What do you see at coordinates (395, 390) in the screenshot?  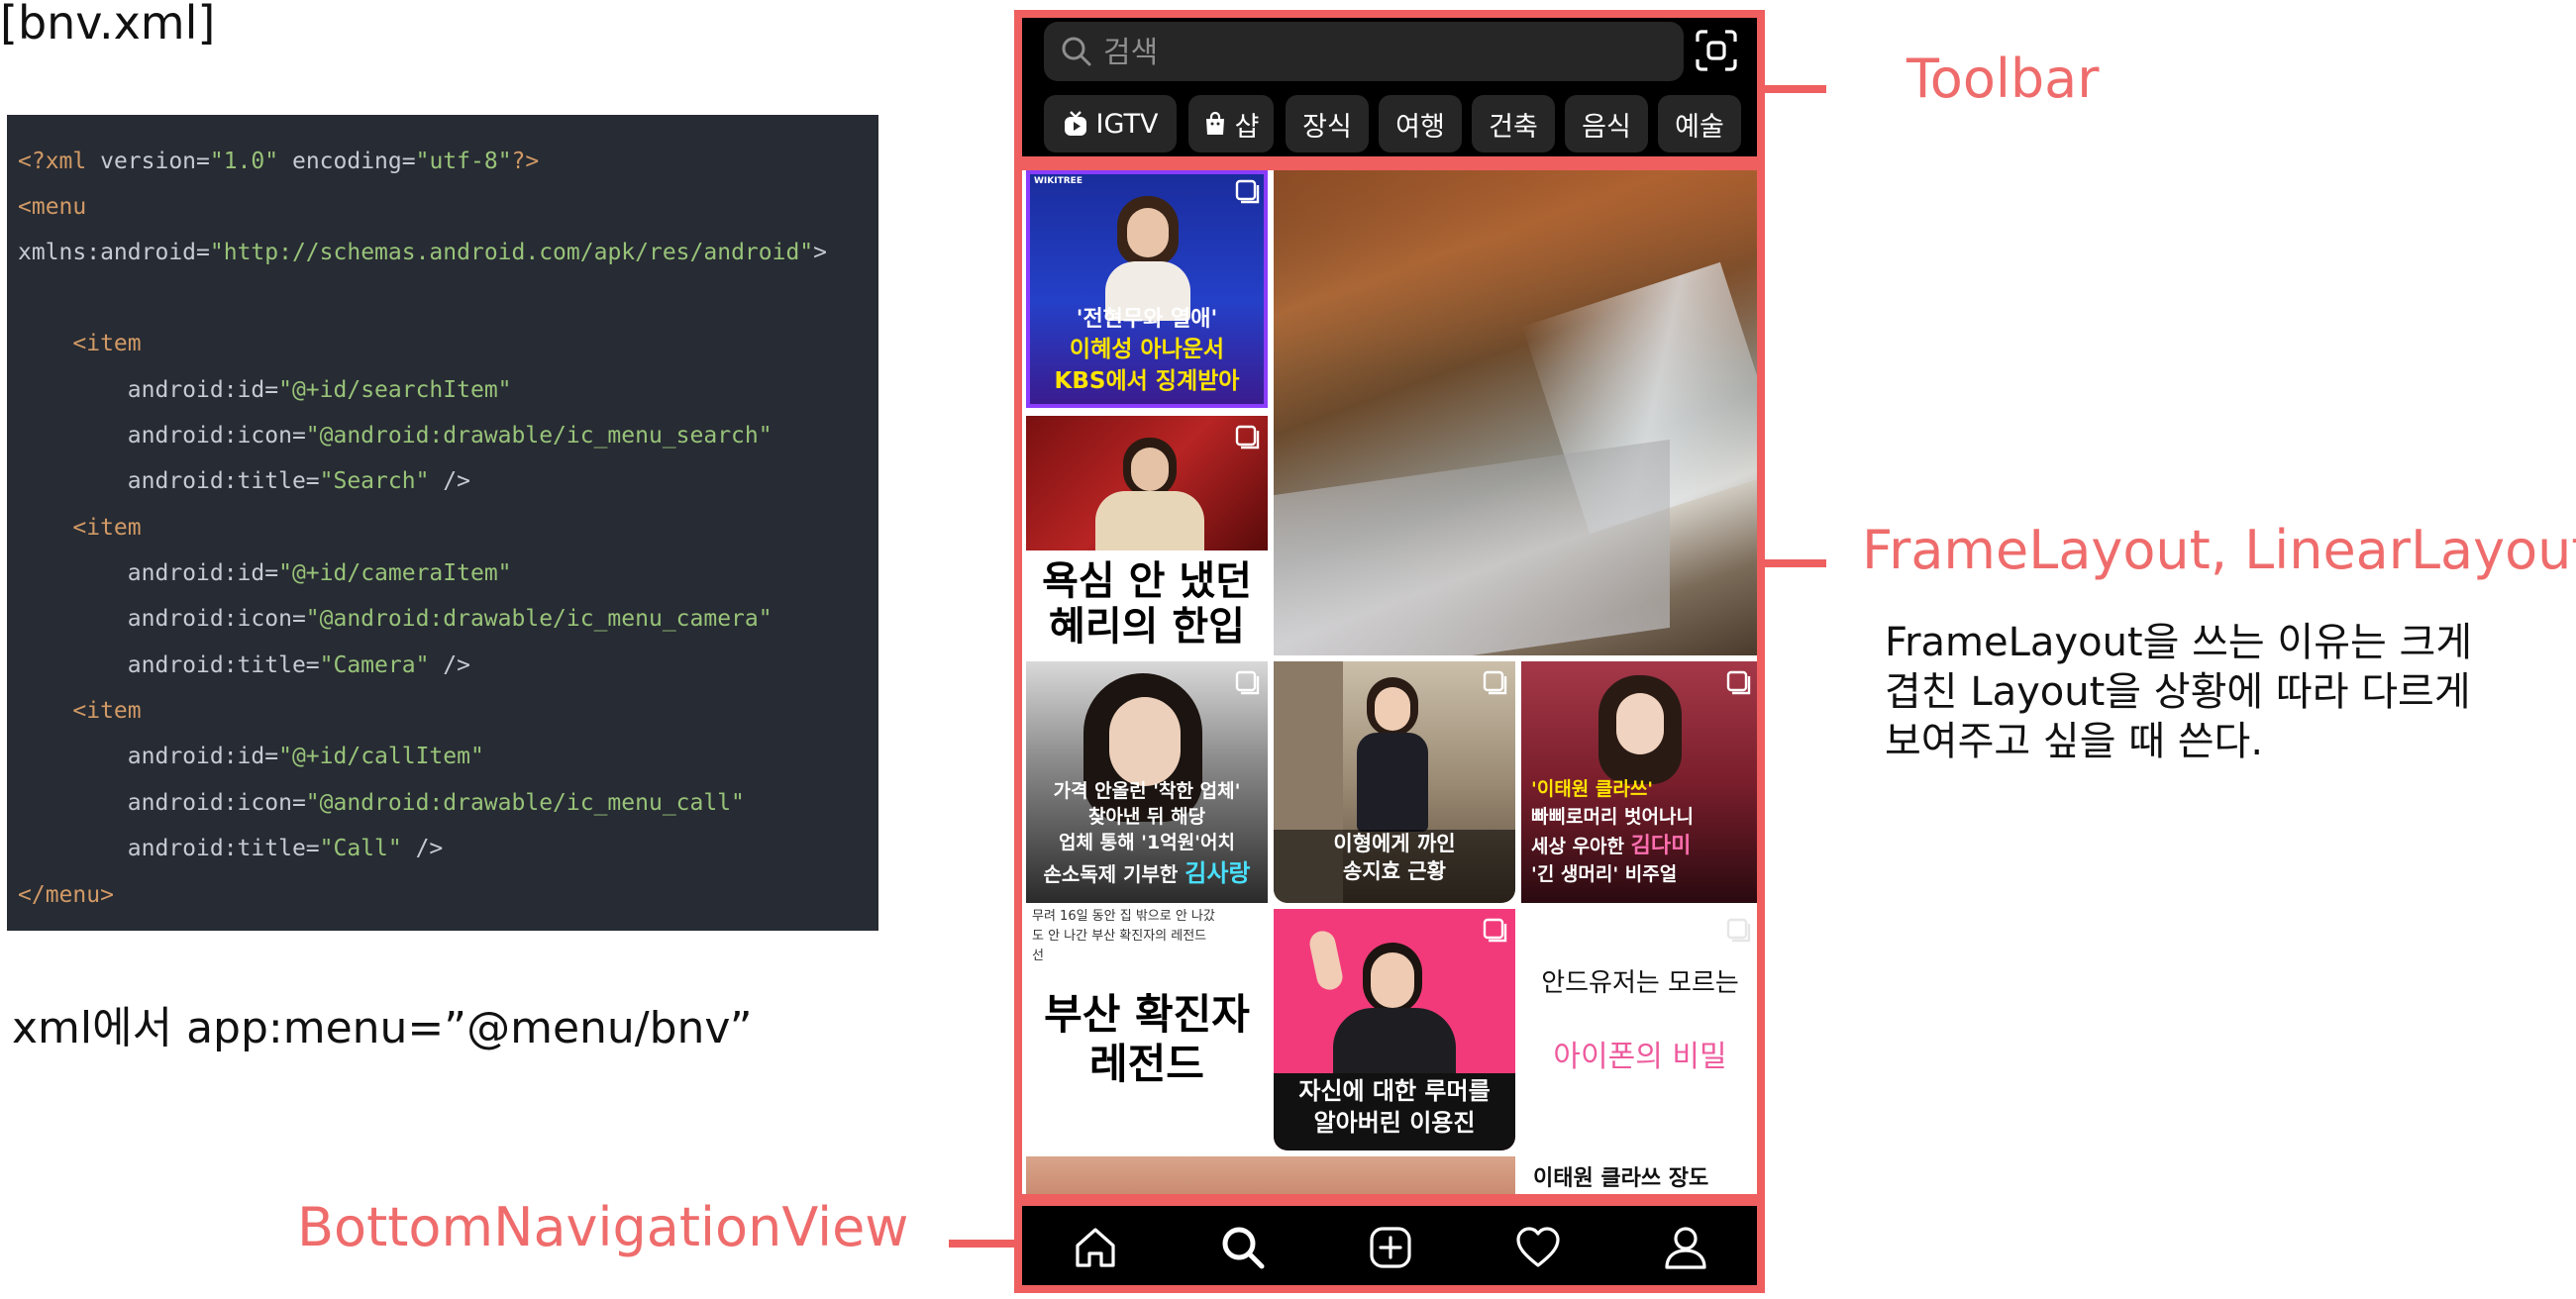 I see `code-token: "@+id/searchItem"` at bounding box center [395, 390].